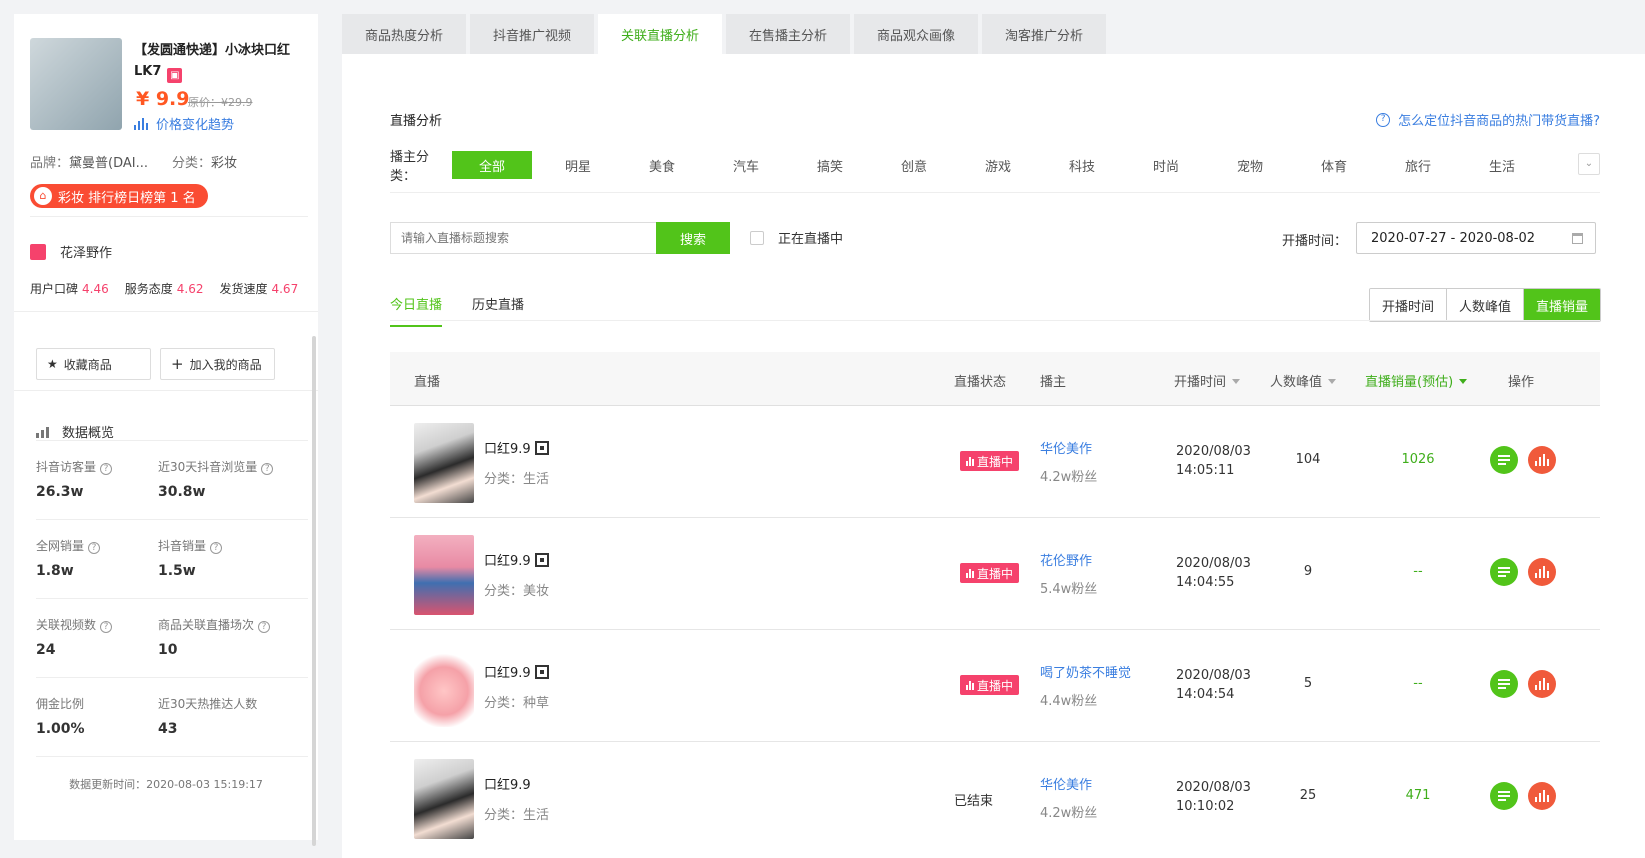 The width and height of the screenshot is (1645, 858). Describe the element at coordinates (1383, 119) in the screenshot. I see `question-icon: ?` at that location.